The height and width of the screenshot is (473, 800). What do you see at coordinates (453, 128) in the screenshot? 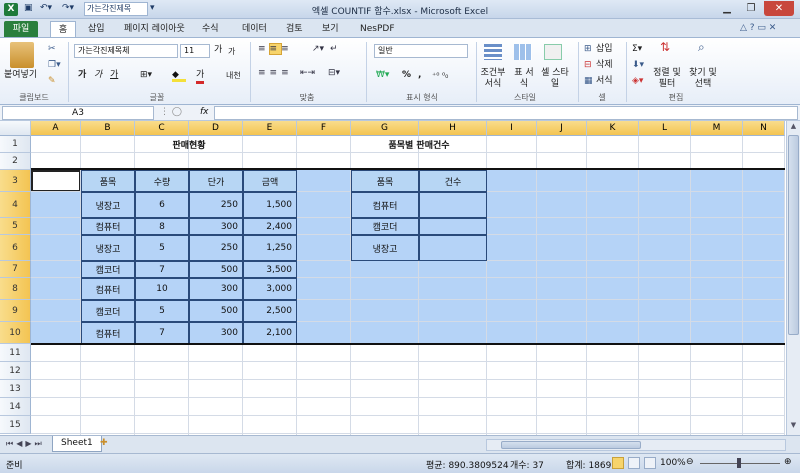
I see `column-header: H` at bounding box center [453, 128].